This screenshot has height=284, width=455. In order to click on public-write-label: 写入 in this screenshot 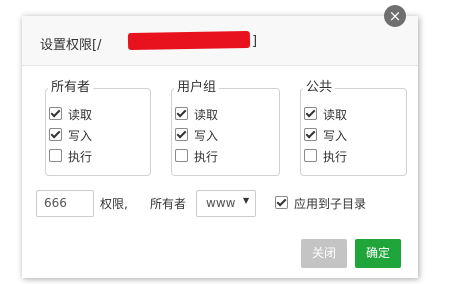, I will do `click(335, 136)`.